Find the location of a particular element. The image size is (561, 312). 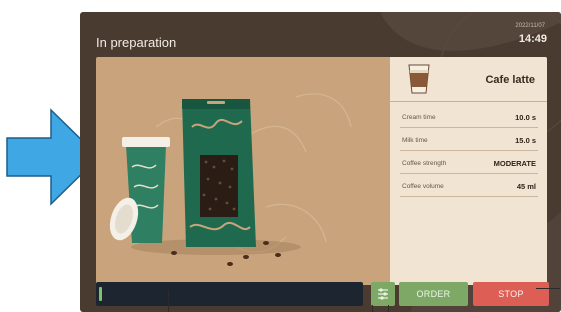

sliders-icon is located at coordinates (383, 294).